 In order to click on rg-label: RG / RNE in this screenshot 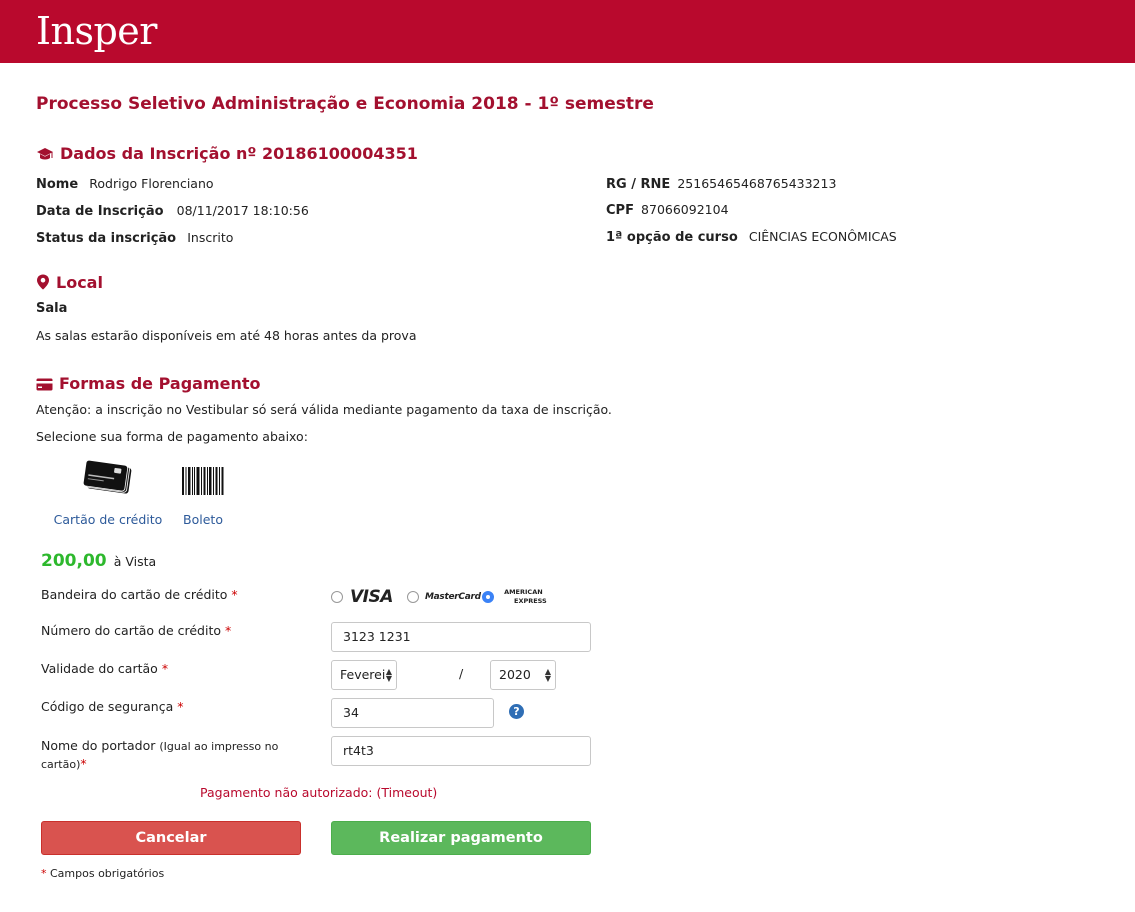, I will do `click(638, 184)`.